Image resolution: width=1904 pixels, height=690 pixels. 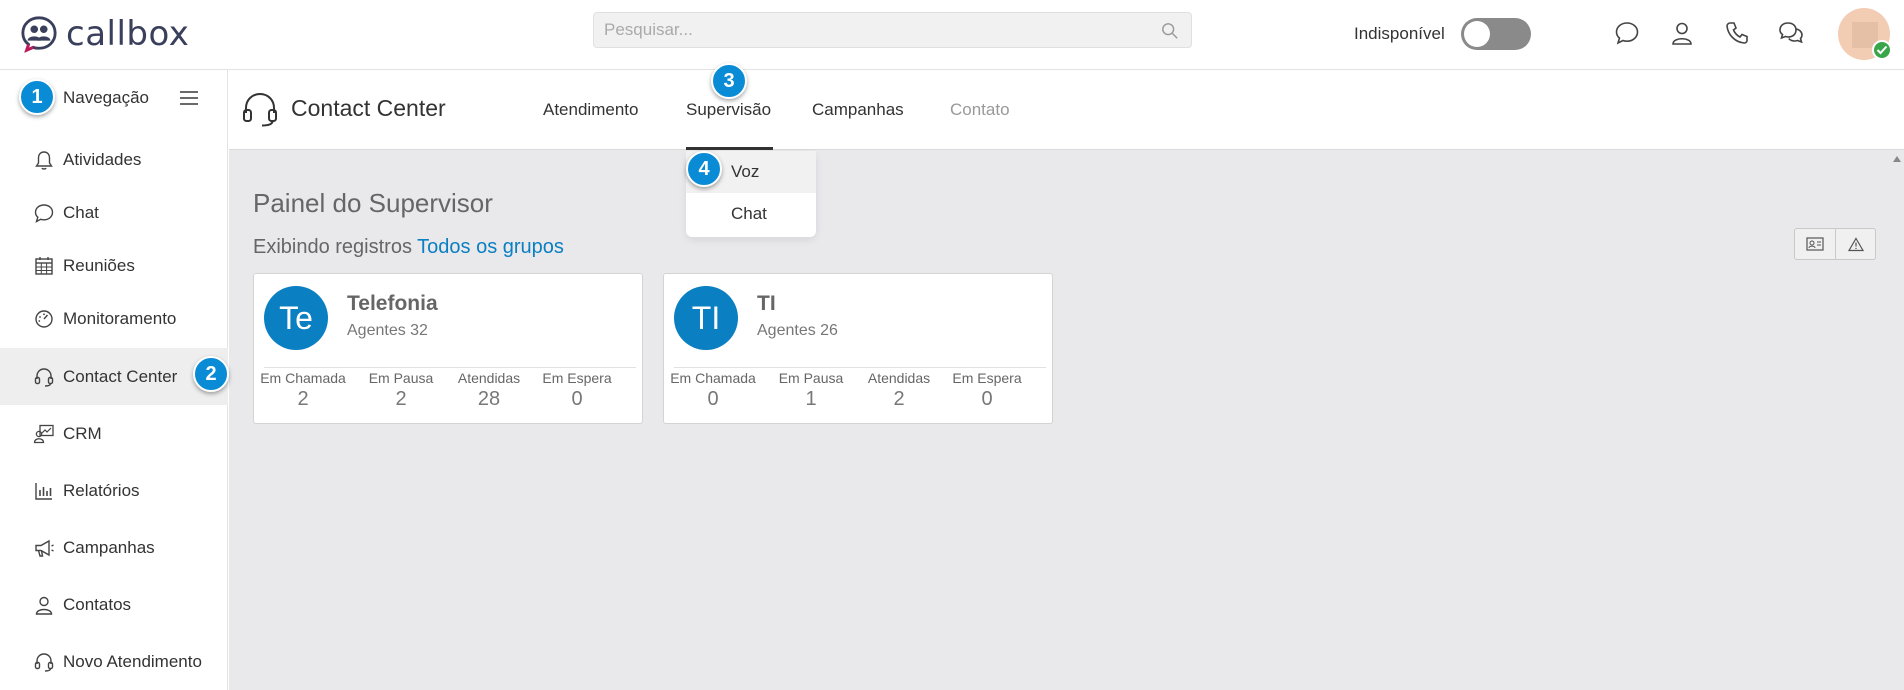 I want to click on group-avatar: TI, so click(x=706, y=318).